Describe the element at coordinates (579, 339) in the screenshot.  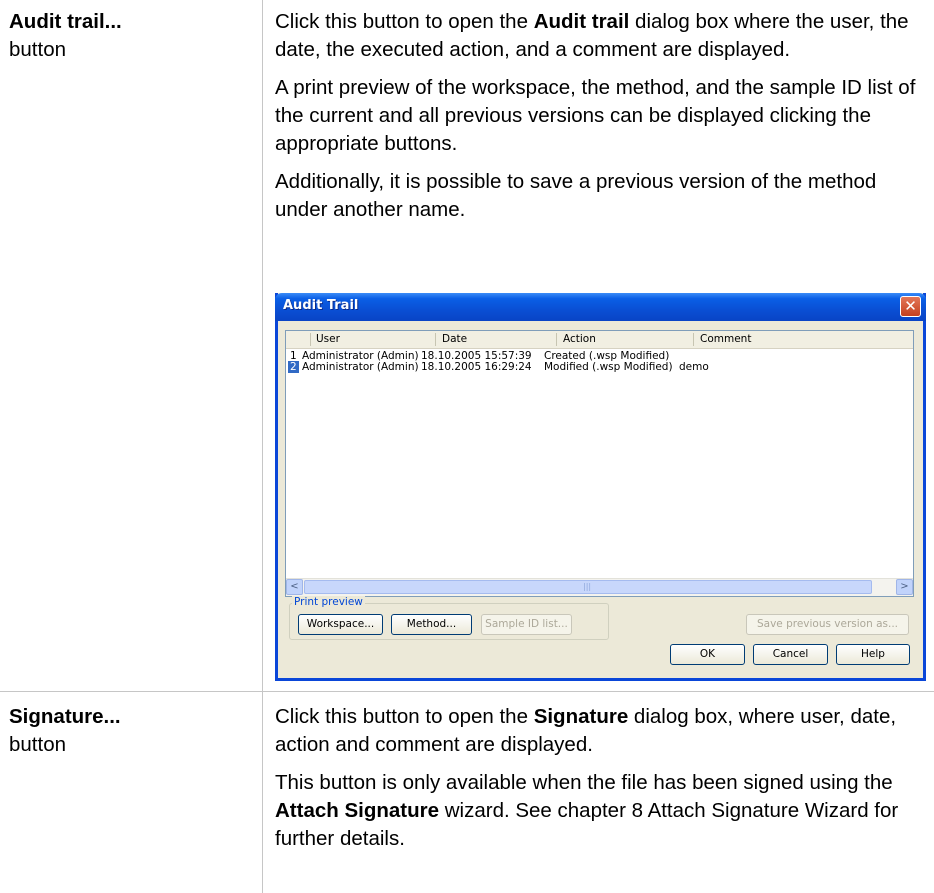
I see `column-action: Action` at that location.